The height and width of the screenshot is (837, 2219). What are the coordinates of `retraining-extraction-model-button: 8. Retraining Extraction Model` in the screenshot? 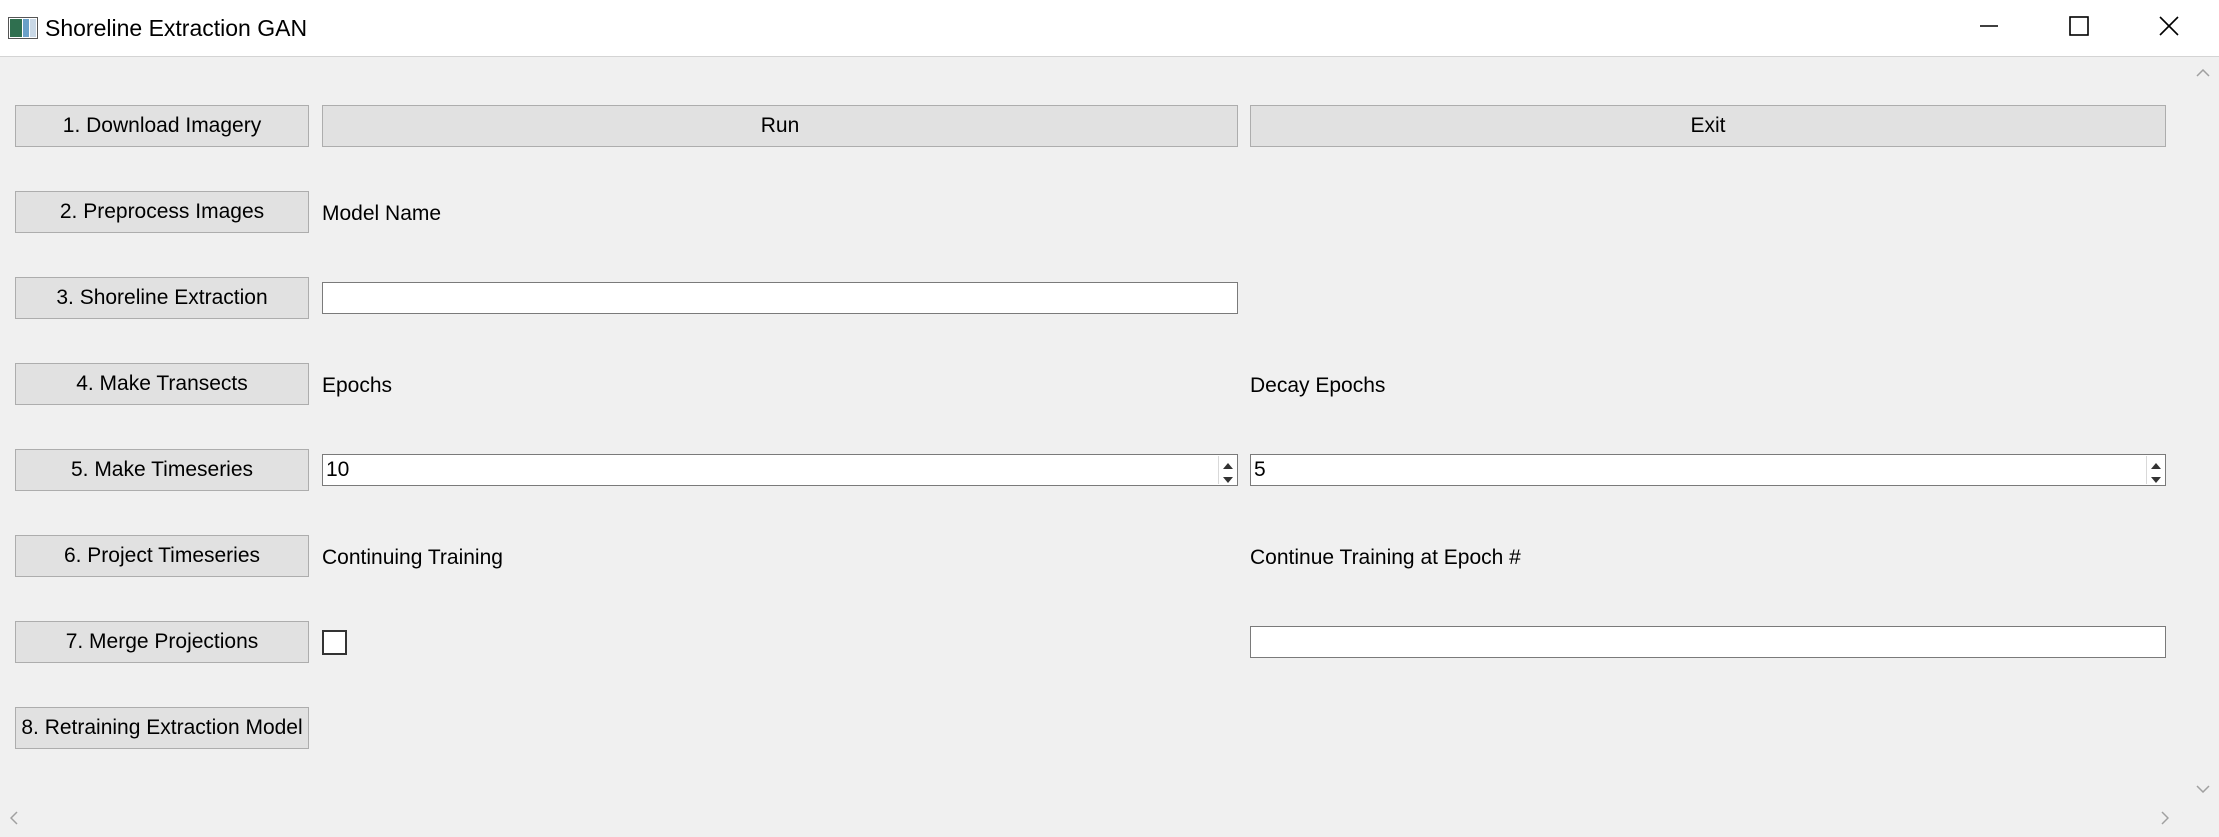 It's located at (162, 728).